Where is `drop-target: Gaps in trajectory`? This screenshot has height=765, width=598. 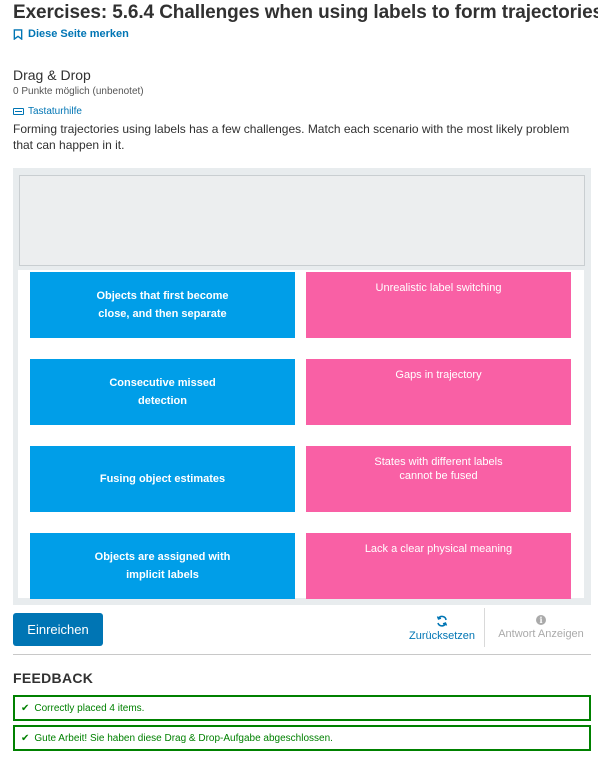
drop-target: Gaps in trajectory is located at coordinates (438, 392).